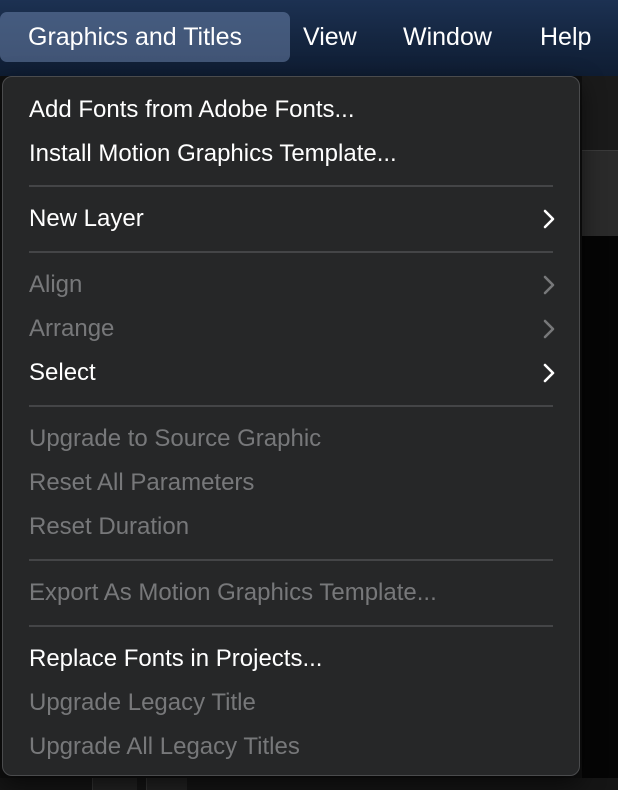 The width and height of the screenshot is (618, 790). I want to click on menu-item-label: Reset Duration, so click(109, 526).